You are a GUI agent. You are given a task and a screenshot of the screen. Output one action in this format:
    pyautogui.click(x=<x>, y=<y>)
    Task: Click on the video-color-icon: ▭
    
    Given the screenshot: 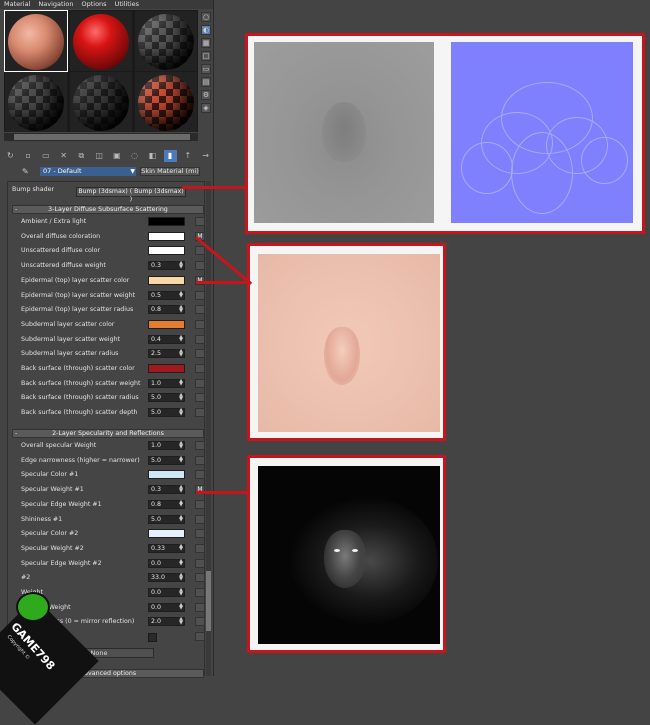 What is the action you would take?
    pyautogui.click(x=206, y=69)
    